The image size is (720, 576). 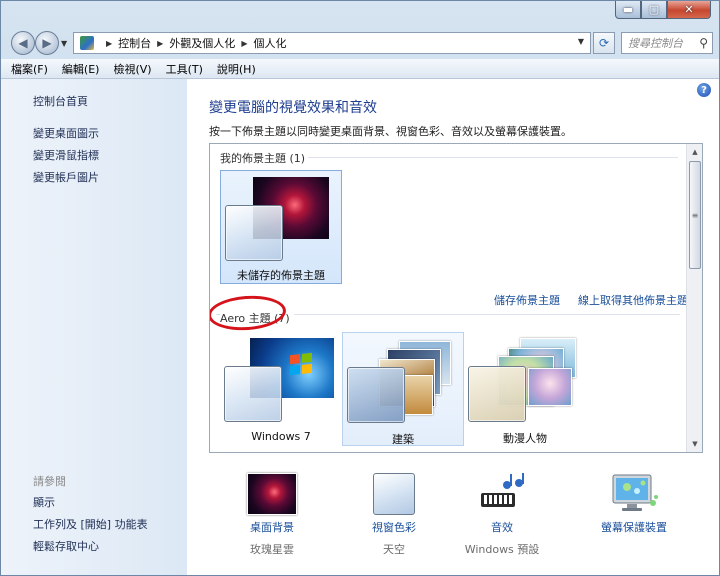 What do you see at coordinates (394, 549) in the screenshot?
I see `window-color-value: 天空` at bounding box center [394, 549].